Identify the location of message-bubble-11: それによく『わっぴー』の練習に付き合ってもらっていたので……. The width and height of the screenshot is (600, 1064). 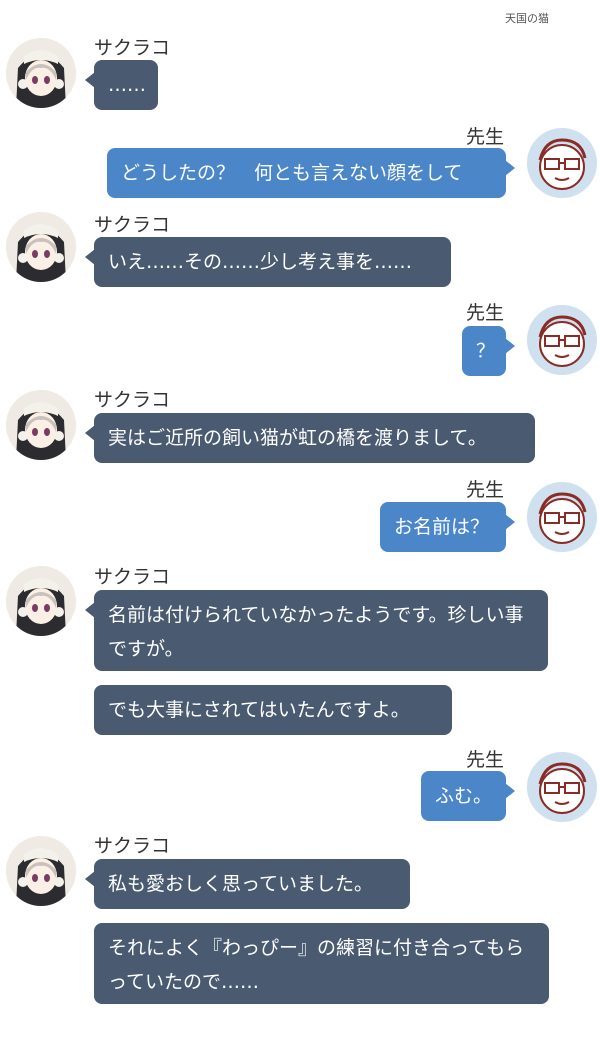
(321, 963).